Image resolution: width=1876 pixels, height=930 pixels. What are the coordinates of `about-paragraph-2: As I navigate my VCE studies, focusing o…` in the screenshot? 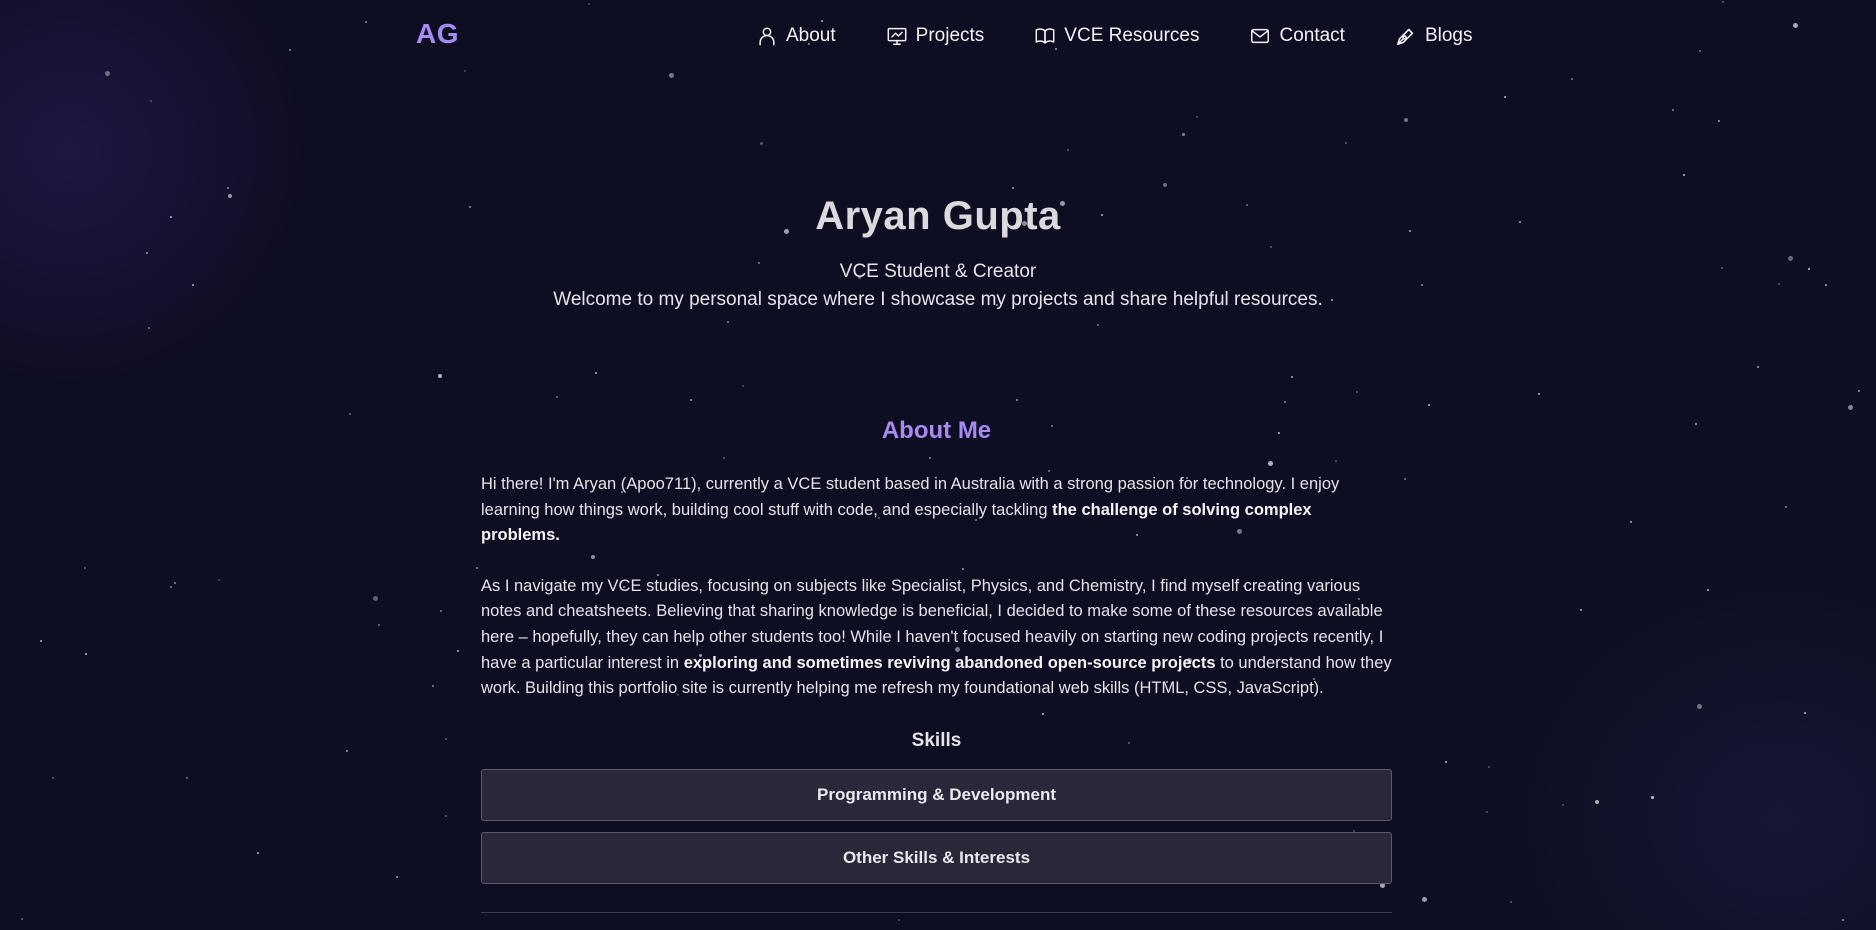 It's located at (936, 638).